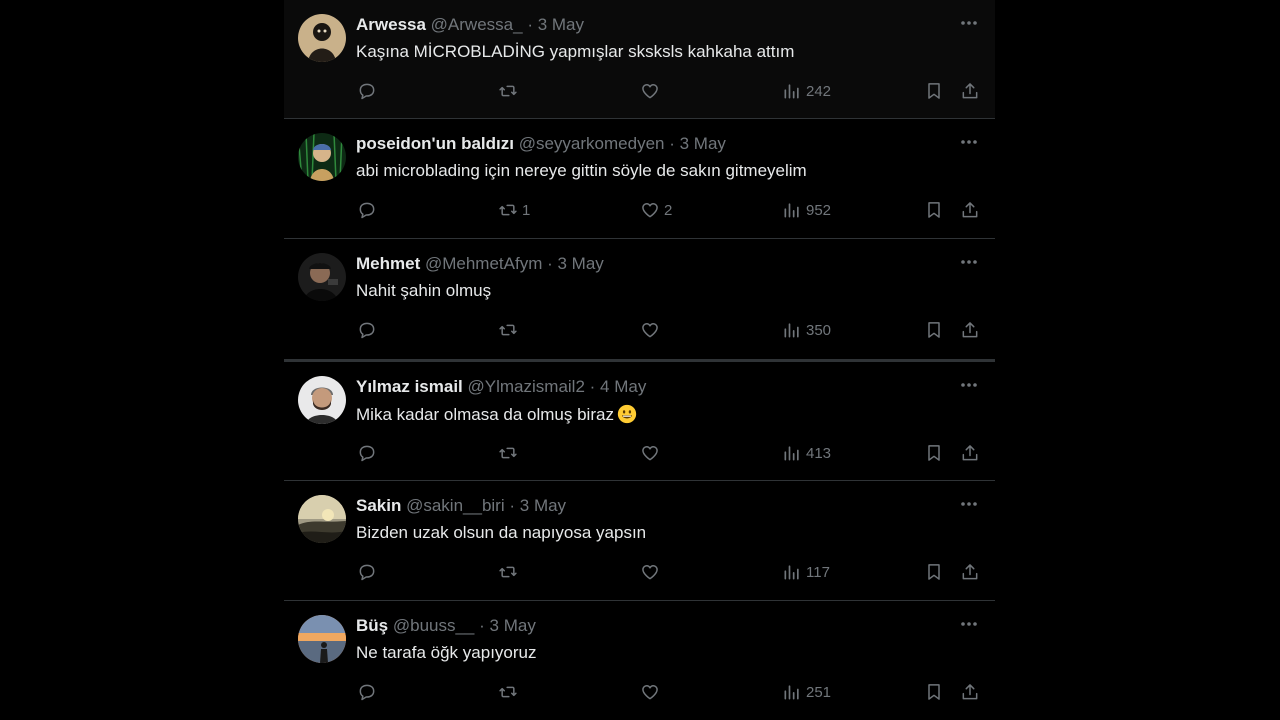 This screenshot has width=1280, height=720. I want to click on display-name: Büş, so click(372, 625).